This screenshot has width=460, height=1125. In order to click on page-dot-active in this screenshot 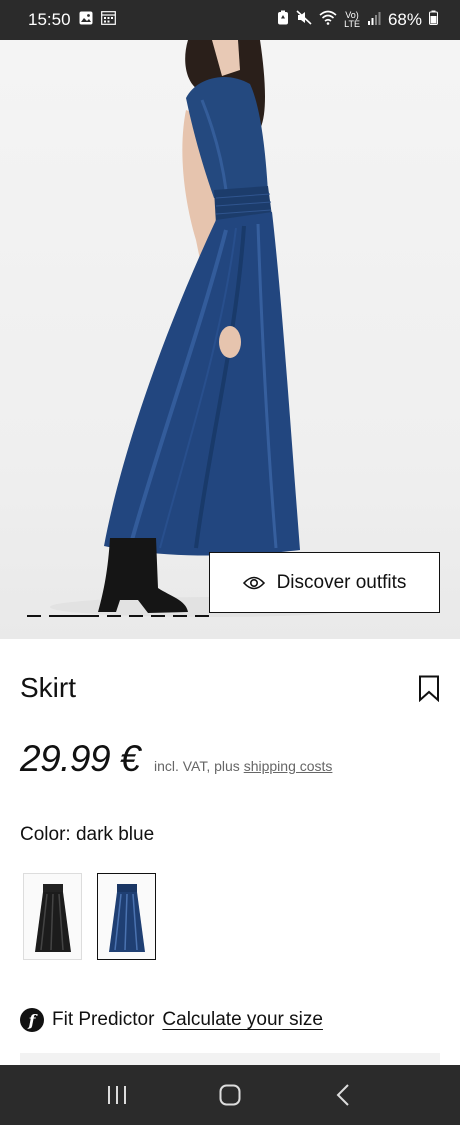, I will do `click(74, 616)`.